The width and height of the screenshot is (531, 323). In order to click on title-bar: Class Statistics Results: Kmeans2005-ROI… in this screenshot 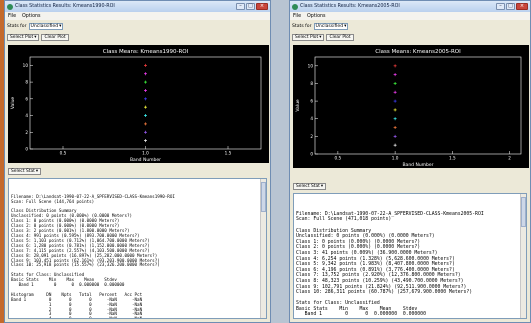, I will do `click(410, 6)`.